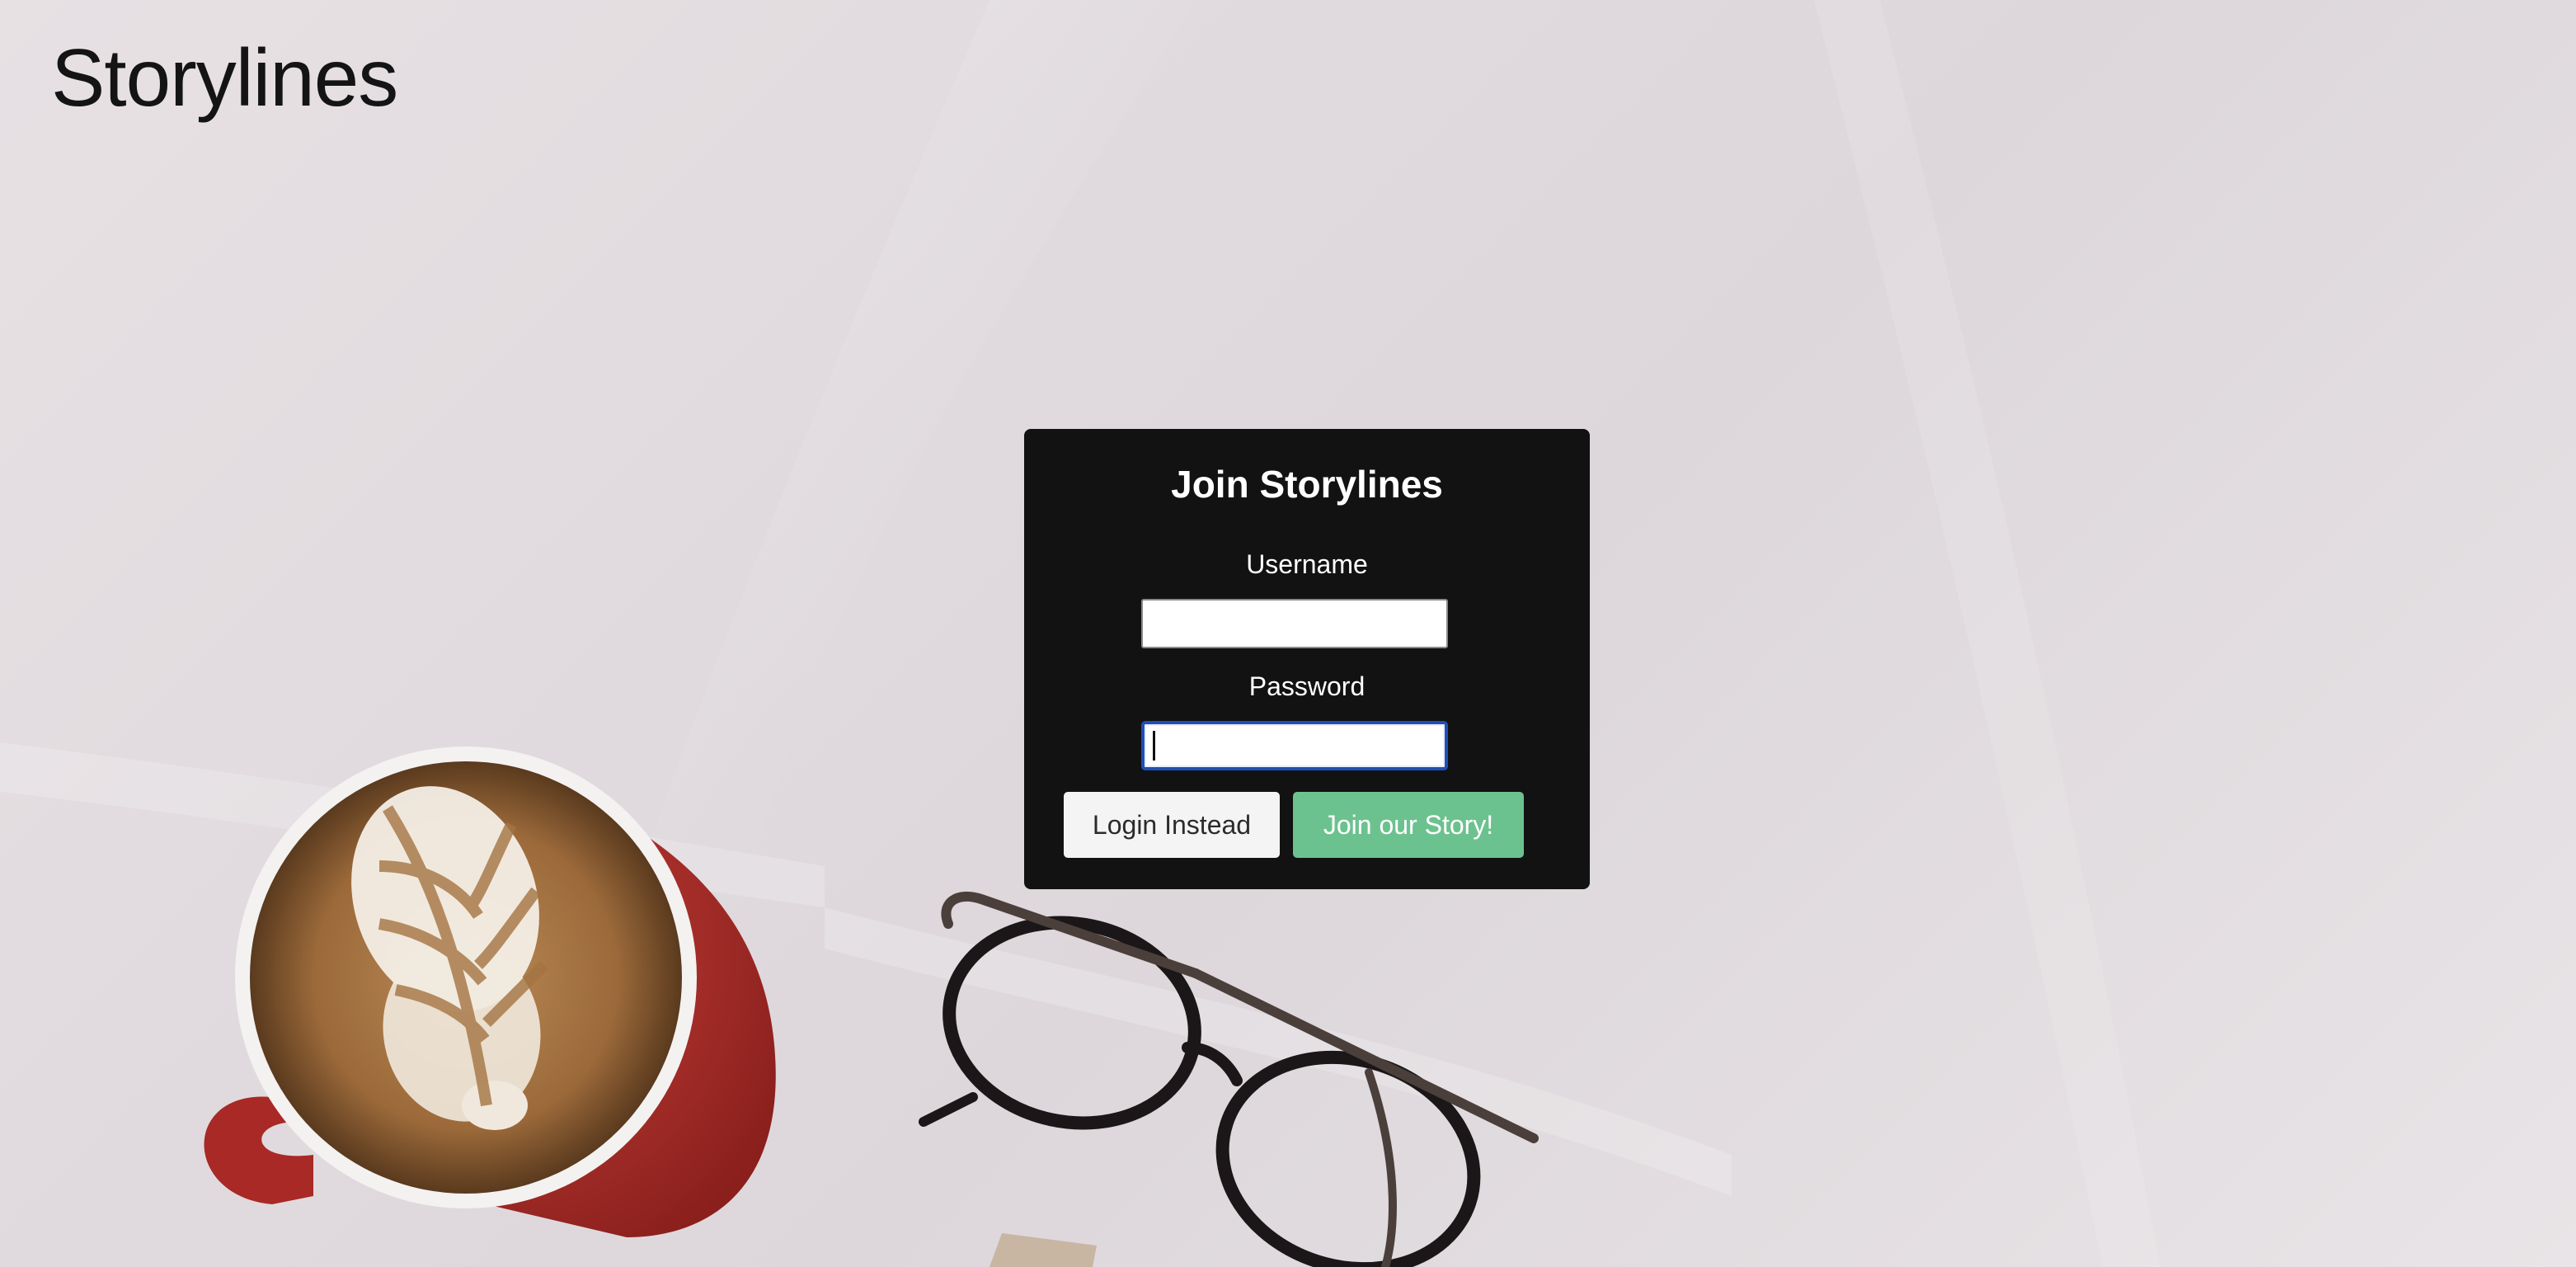 The image size is (2576, 1267). What do you see at coordinates (1307, 686) in the screenshot?
I see `password-label: Password` at bounding box center [1307, 686].